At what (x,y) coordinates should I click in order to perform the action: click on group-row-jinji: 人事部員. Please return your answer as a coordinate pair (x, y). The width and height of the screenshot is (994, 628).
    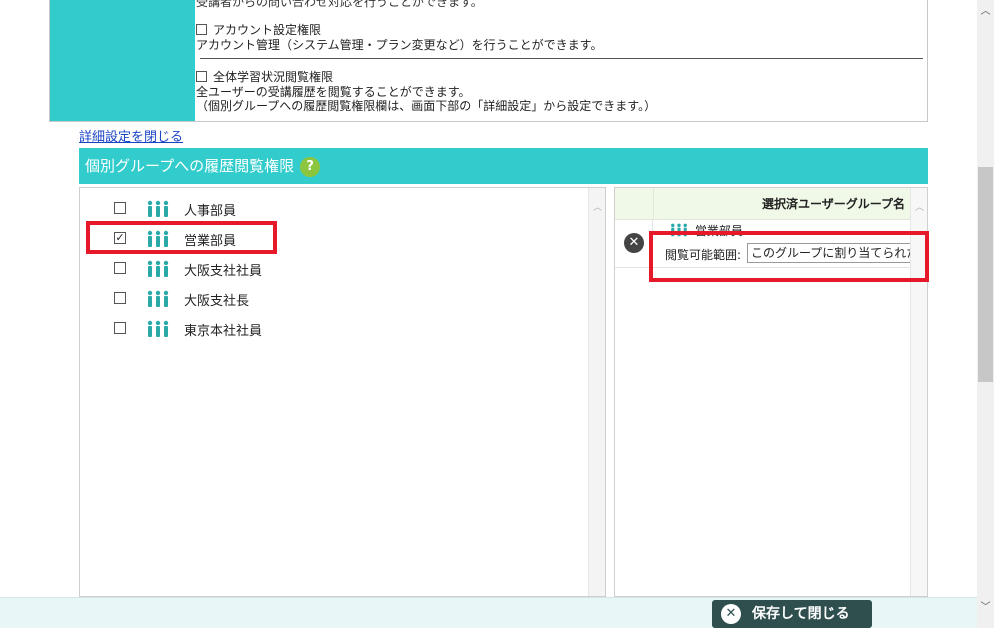
    Looking at the image, I should click on (330, 208).